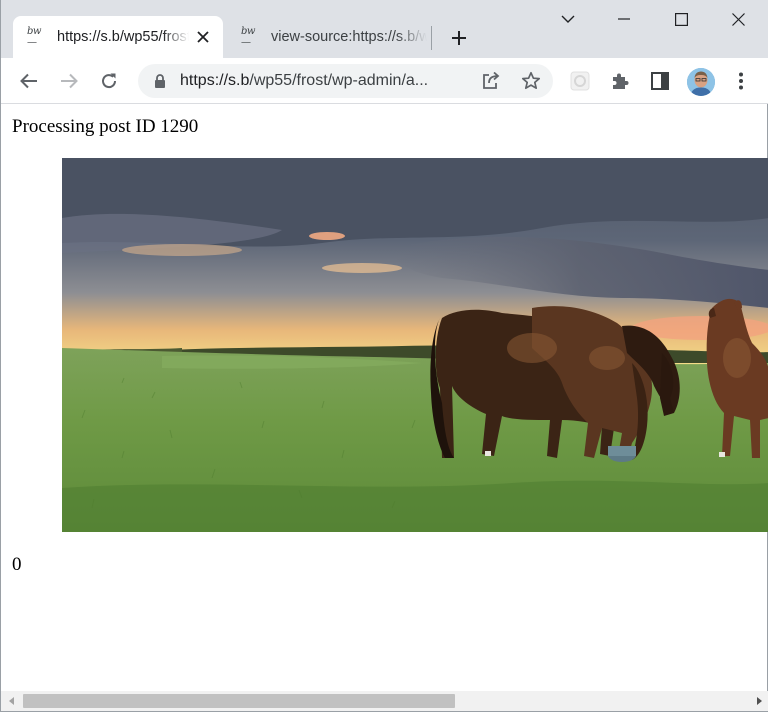 The height and width of the screenshot is (712, 768). I want to click on scrollbar-thumb, so click(239, 701).